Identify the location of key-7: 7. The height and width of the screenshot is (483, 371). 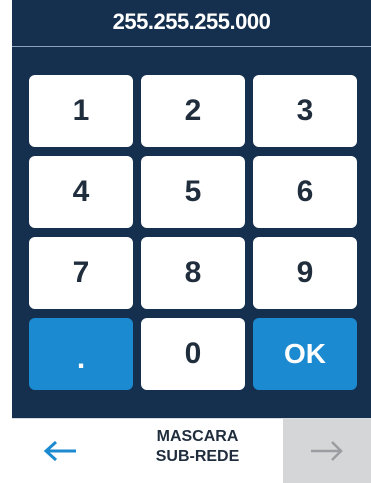
(81, 273).